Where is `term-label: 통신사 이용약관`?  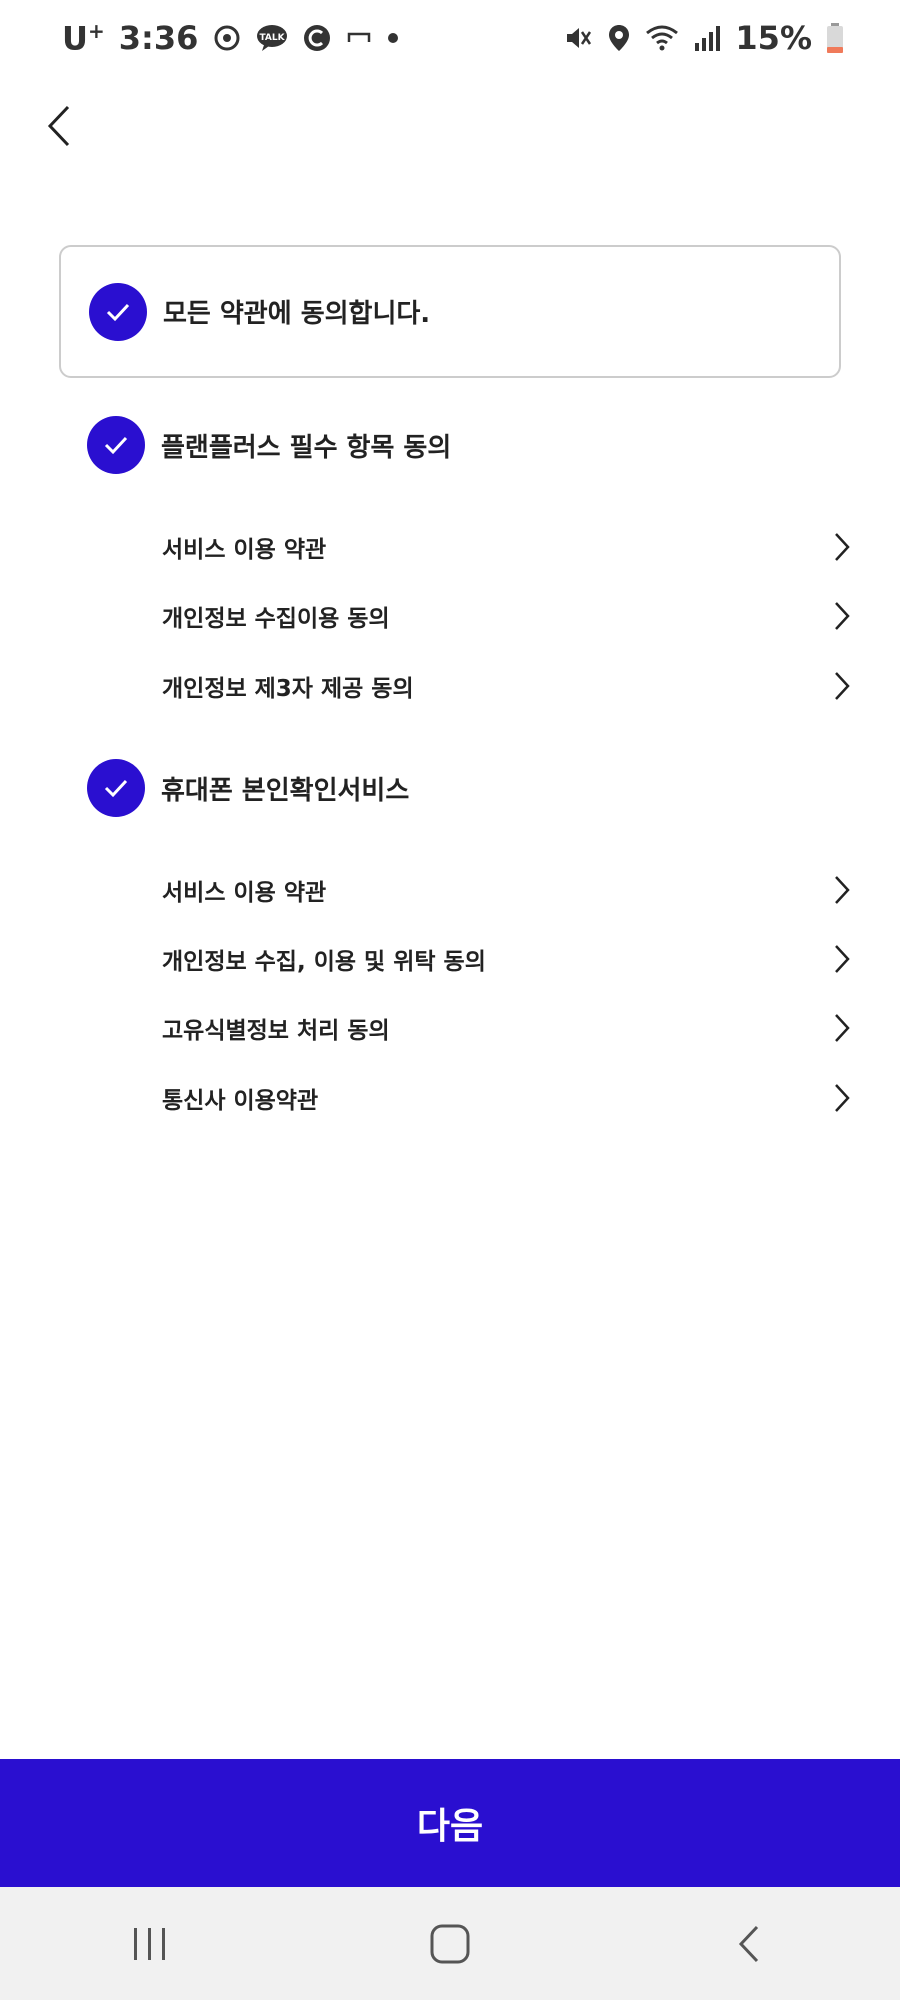 term-label: 통신사 이용약관 is located at coordinates (240, 1101).